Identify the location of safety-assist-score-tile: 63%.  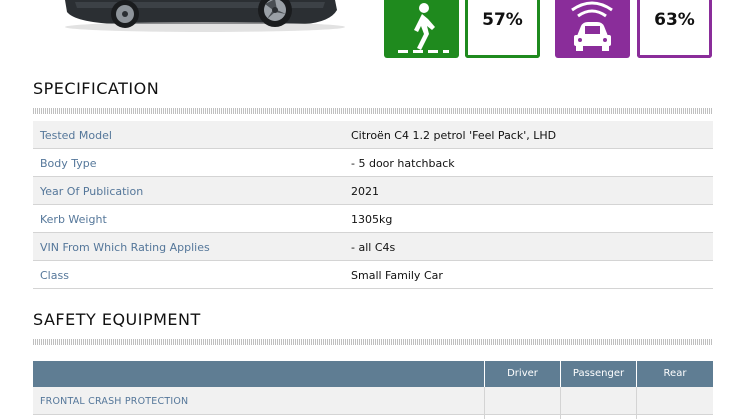
(674, 29).